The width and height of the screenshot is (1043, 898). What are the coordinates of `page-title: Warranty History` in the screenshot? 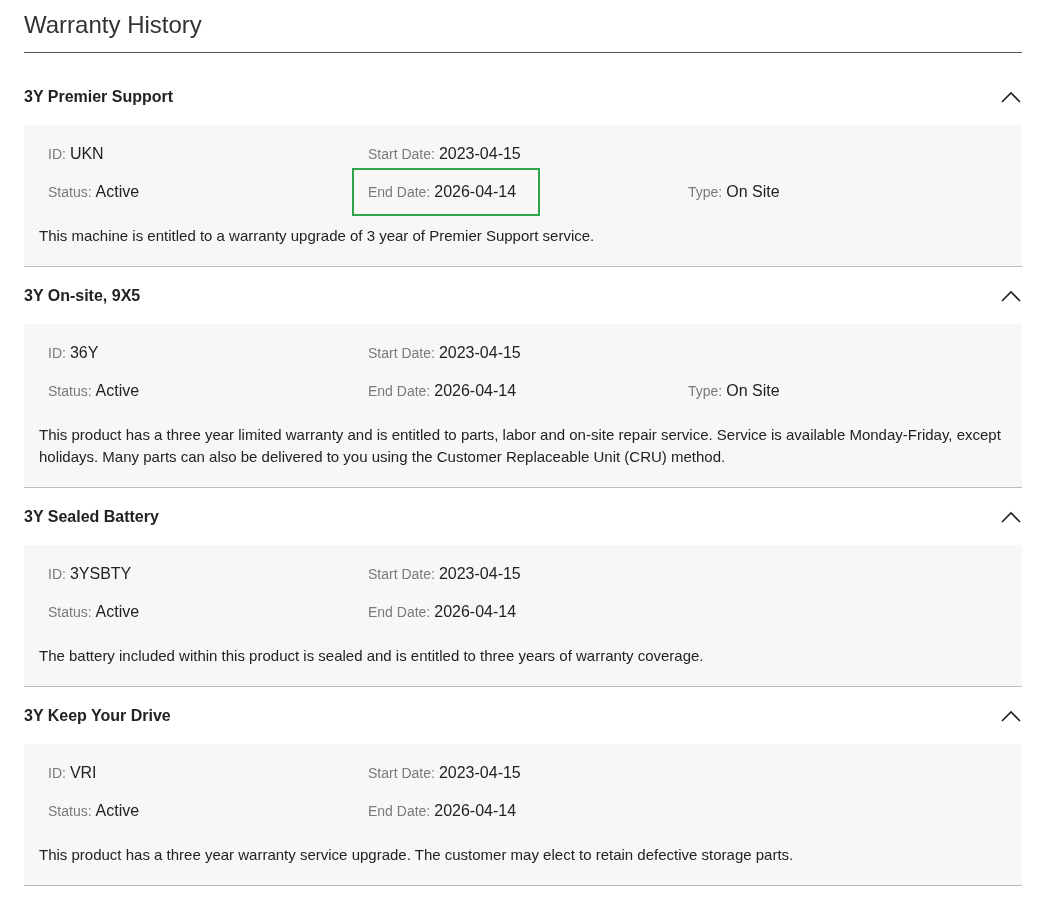 It's located at (523, 26).